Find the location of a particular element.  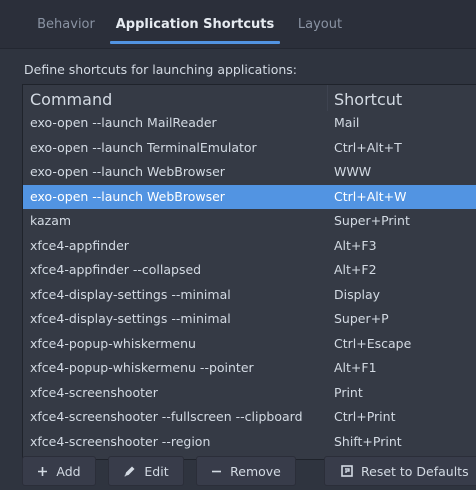

command-cell: xfce4-appfinder is located at coordinates (79, 245).